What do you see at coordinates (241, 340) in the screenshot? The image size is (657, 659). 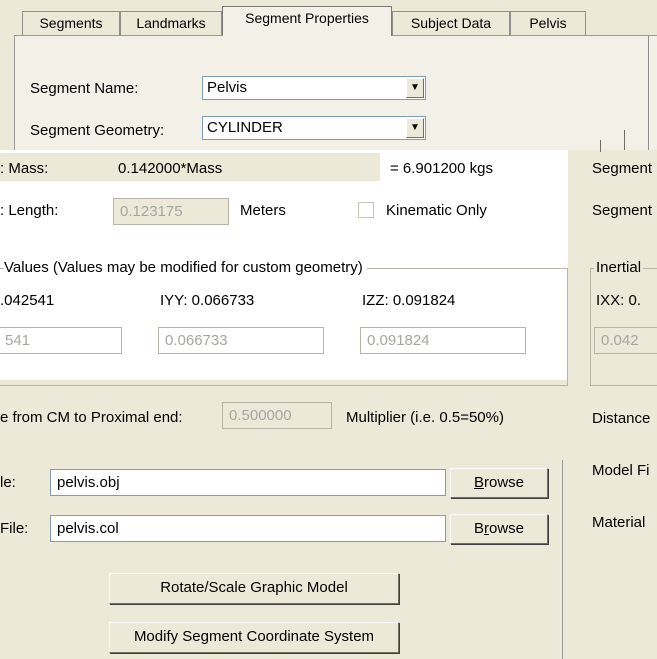 I see `iyy-field: 0.066733` at bounding box center [241, 340].